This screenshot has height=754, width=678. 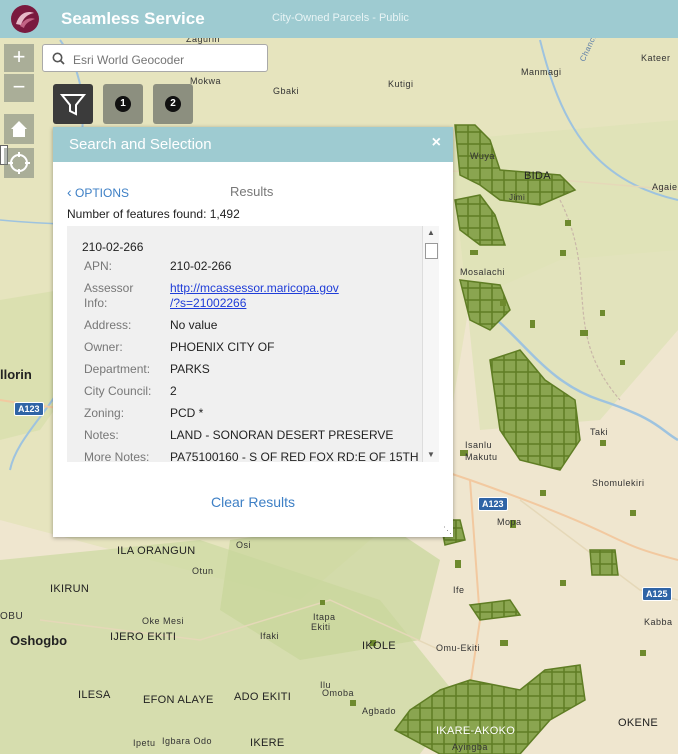 I want to click on resize-handle-icon: ⋱, so click(x=447, y=530).